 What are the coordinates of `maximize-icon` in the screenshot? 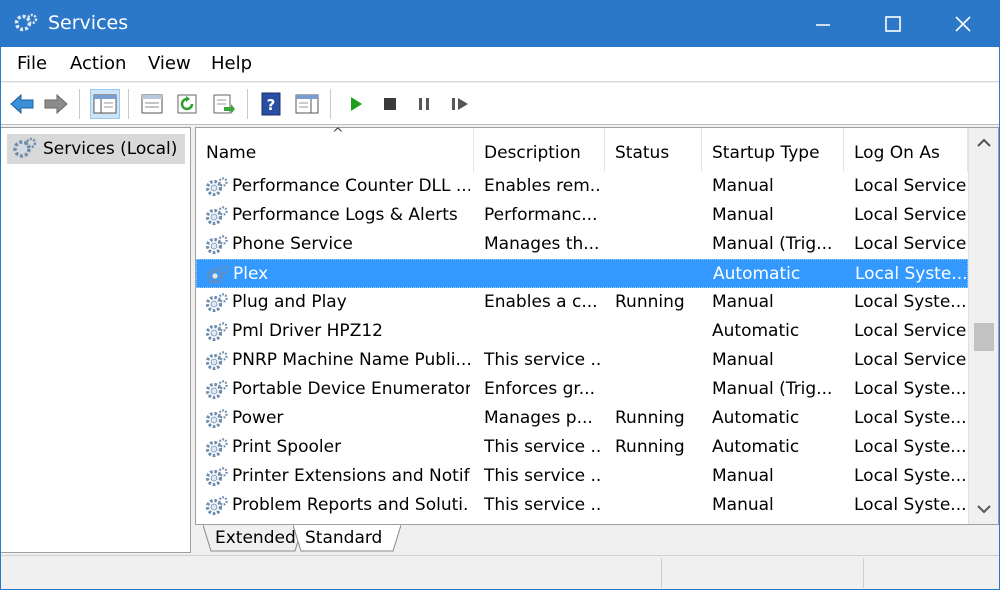 It's located at (893, 24).